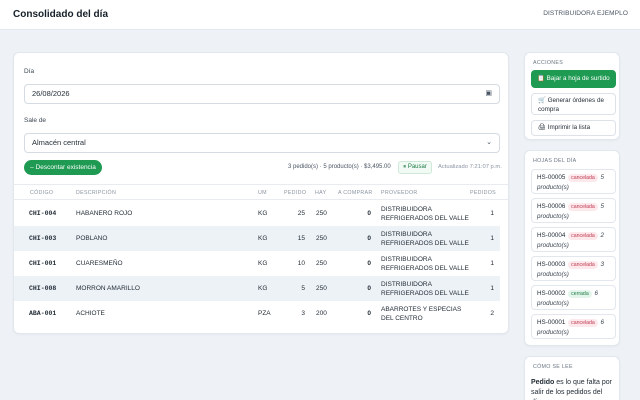 This screenshot has height=400, width=640. I want to click on col-pedido: PEDIDO, so click(295, 193).